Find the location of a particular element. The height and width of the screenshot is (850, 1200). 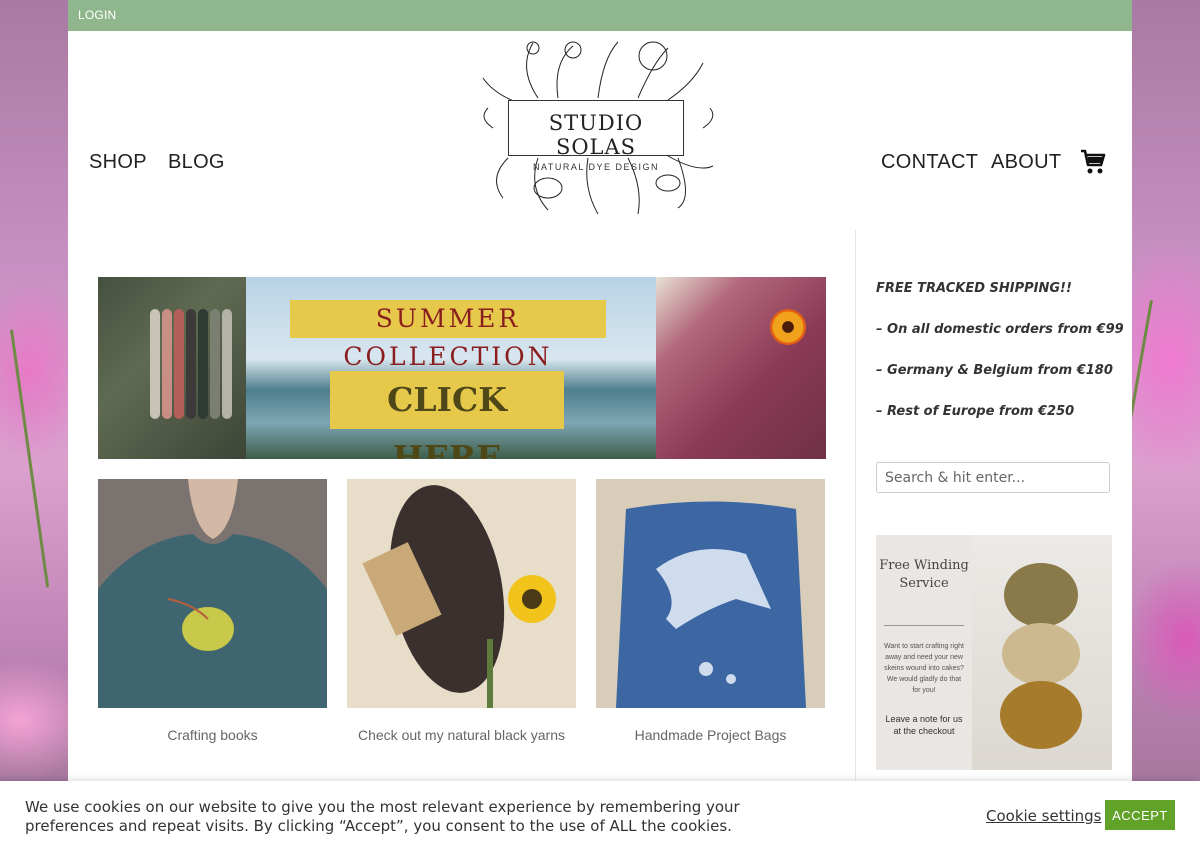

summer-collection-banner: SUMMER COLLECTION CLICK HERE is located at coordinates (462, 368).